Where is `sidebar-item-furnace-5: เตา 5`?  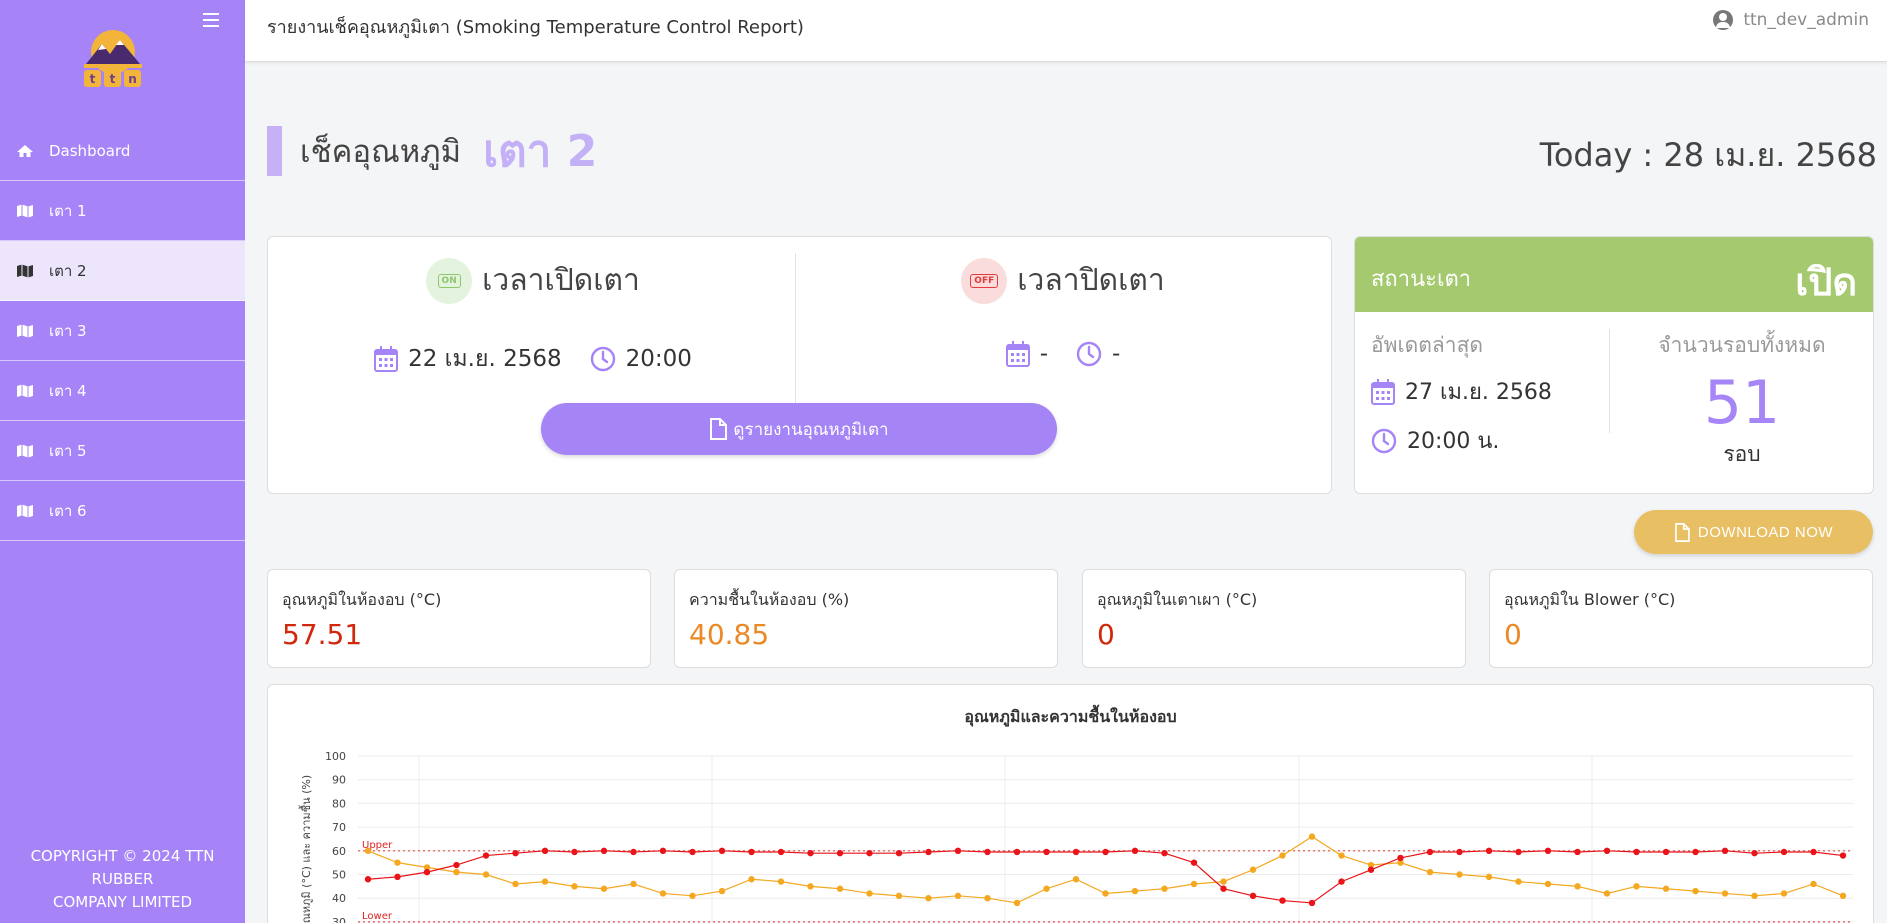
sidebar-item-furnace-5: เตา 5 is located at coordinates (122, 451).